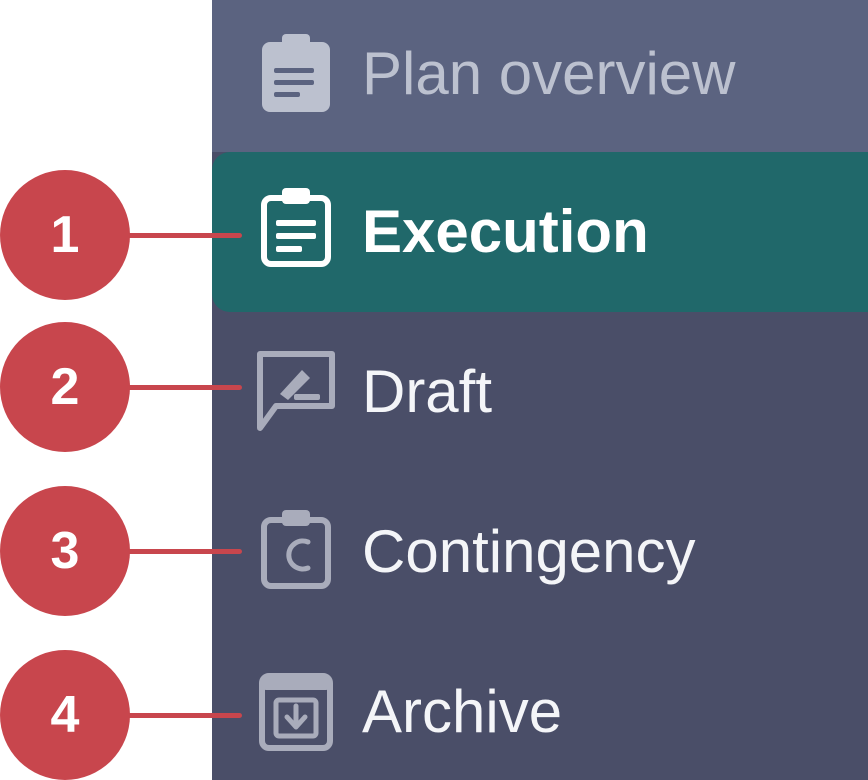 The height and width of the screenshot is (780, 868). I want to click on draft-comment-icon, so click(296, 390).